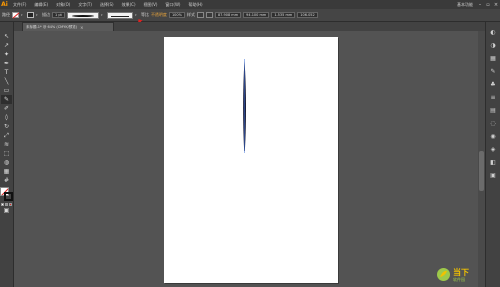 The height and width of the screenshot is (287, 500). Describe the element at coordinates (6, 14) in the screenshot. I see `selection-type-label: 路径` at that location.